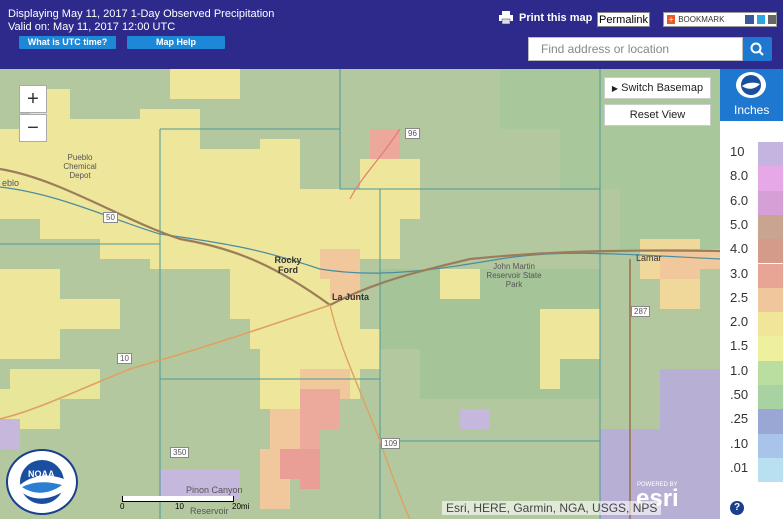 Image resolution: width=783 pixels, height=519 pixels. I want to click on search-icon, so click(757, 49).